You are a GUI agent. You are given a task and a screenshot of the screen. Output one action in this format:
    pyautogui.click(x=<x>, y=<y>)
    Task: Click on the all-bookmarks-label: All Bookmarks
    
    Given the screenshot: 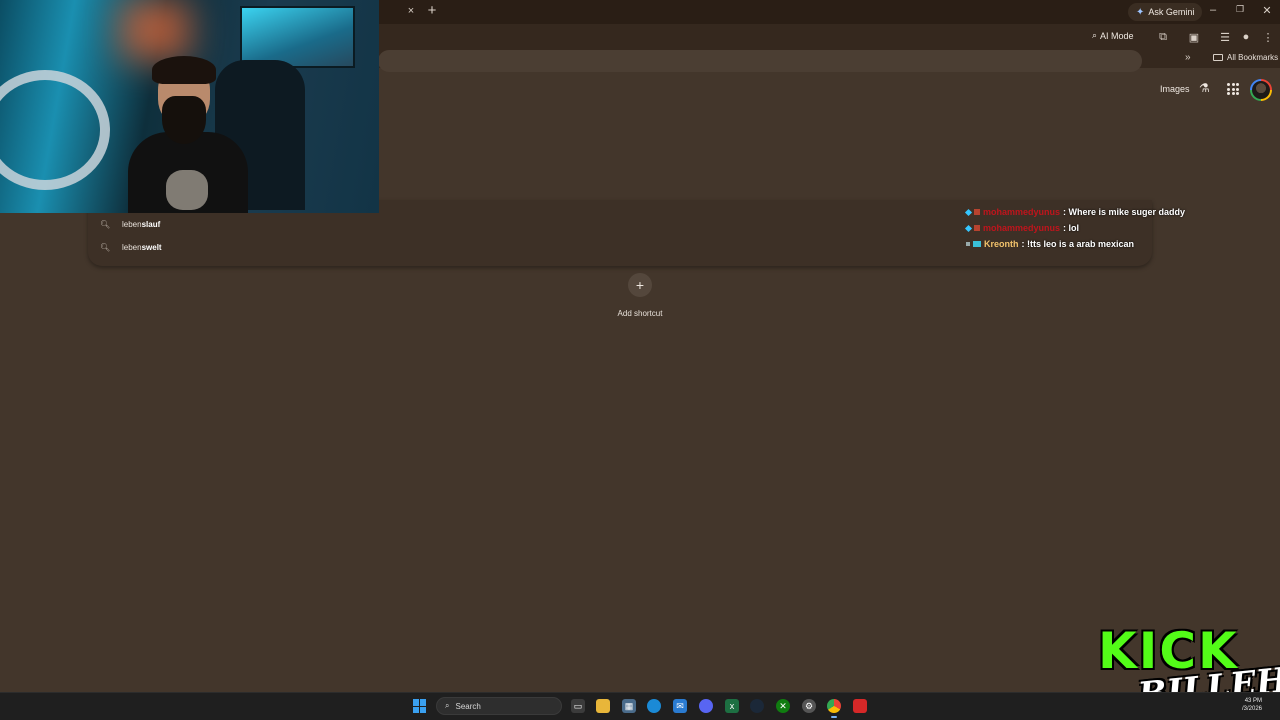 What is the action you would take?
    pyautogui.click(x=1253, y=57)
    